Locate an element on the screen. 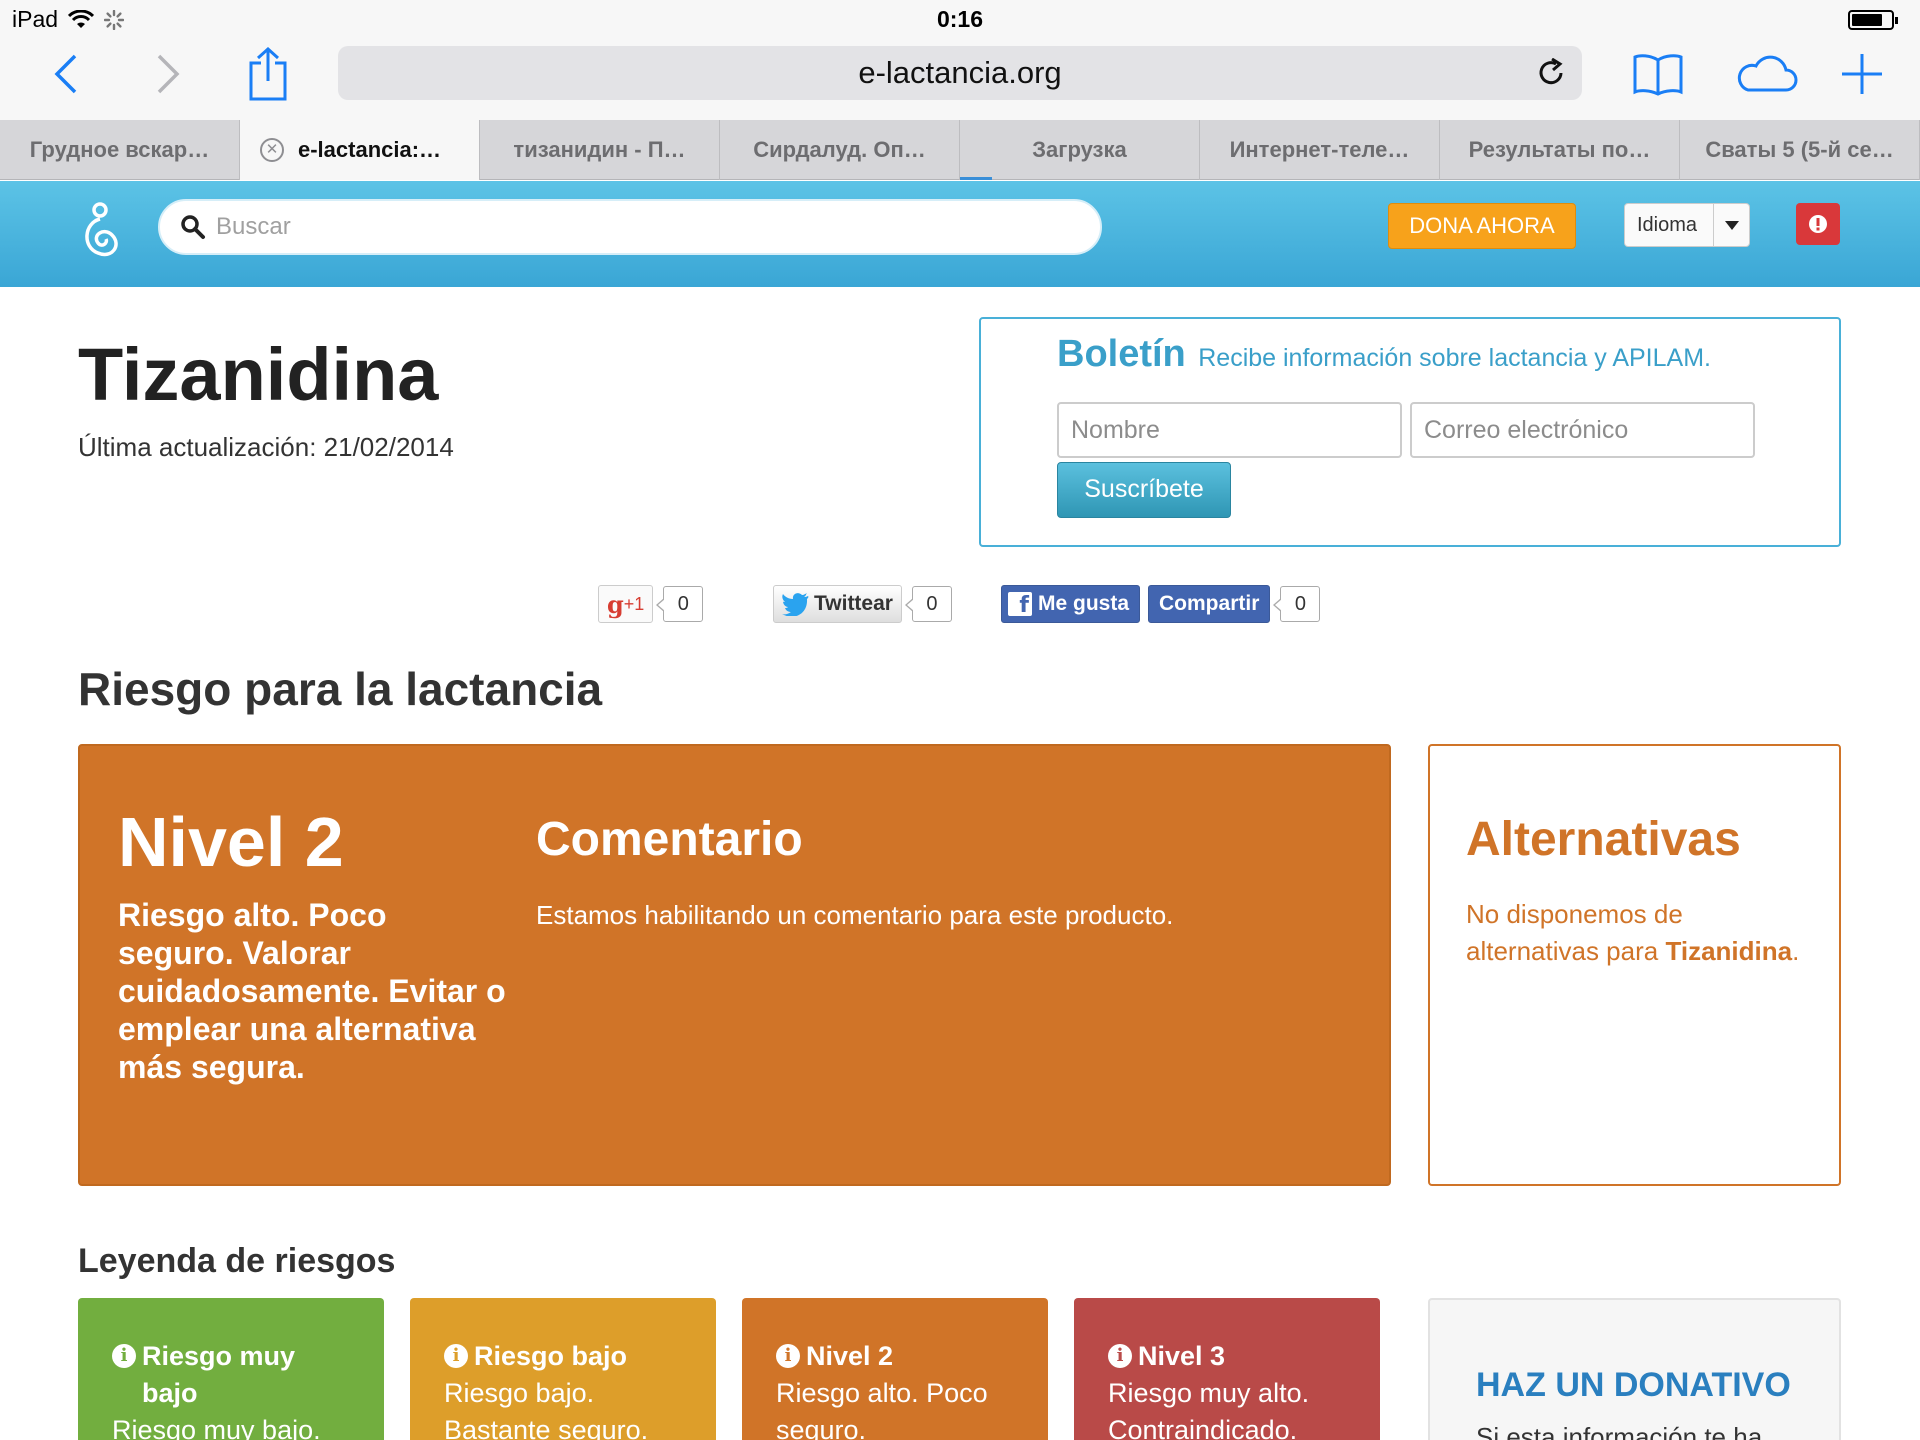 Image resolution: width=1920 pixels, height=1440 pixels. site-logo is located at coordinates (101, 231).